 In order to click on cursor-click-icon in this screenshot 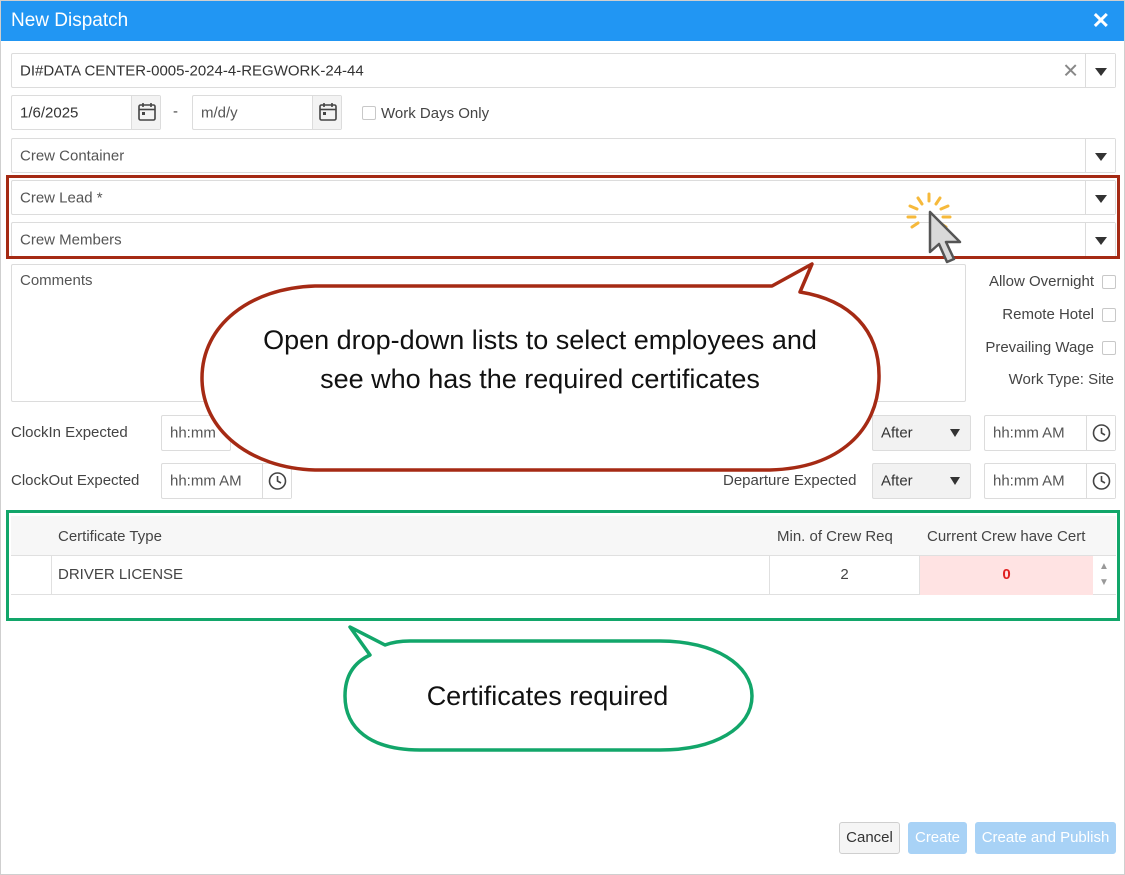, I will do `click(934, 228)`.